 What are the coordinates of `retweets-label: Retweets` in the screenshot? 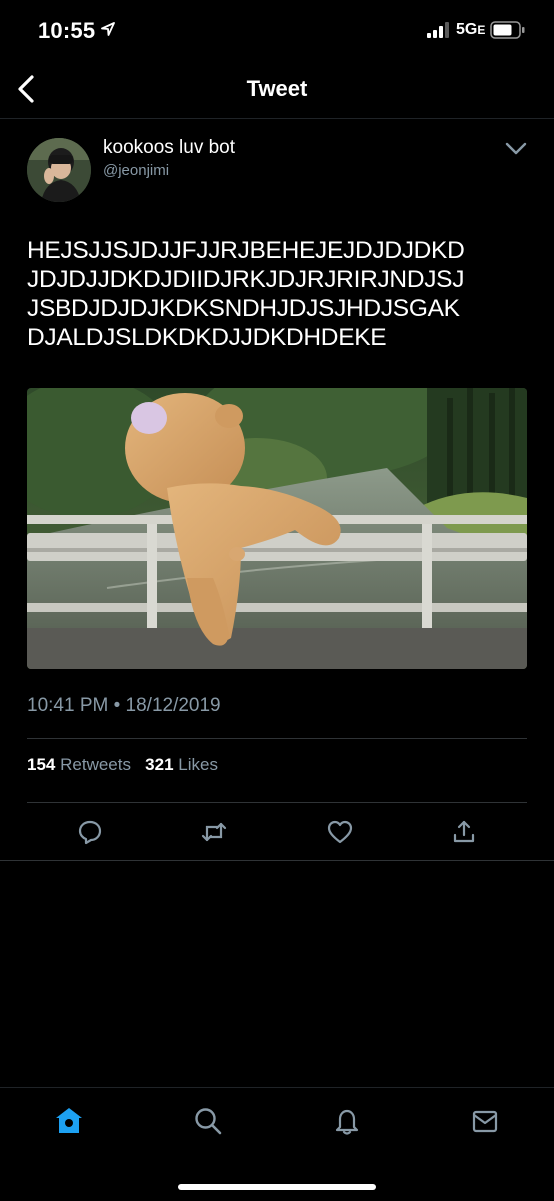 It's located at (95, 764).